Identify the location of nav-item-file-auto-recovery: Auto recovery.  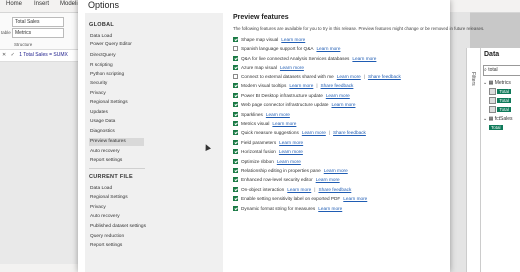
(117, 217).